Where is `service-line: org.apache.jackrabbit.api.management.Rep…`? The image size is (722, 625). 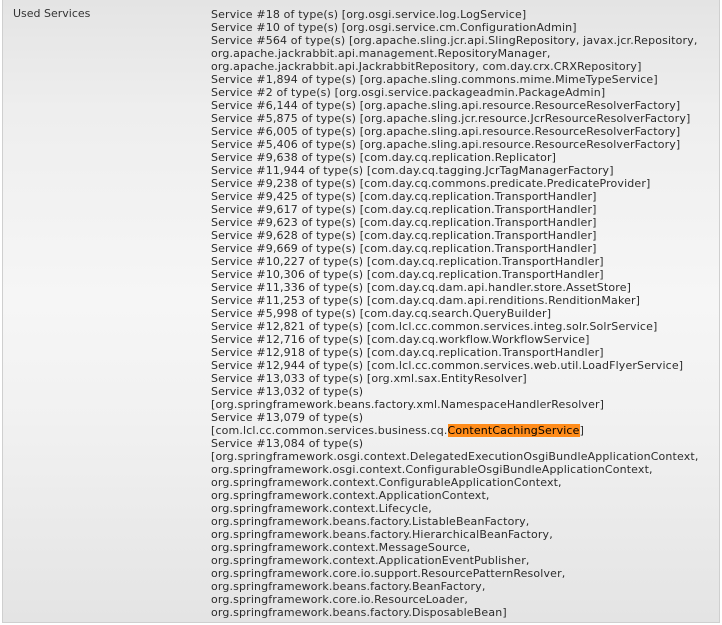 service-line: org.apache.jackrabbit.api.management.Rep… is located at coordinates (381, 53).